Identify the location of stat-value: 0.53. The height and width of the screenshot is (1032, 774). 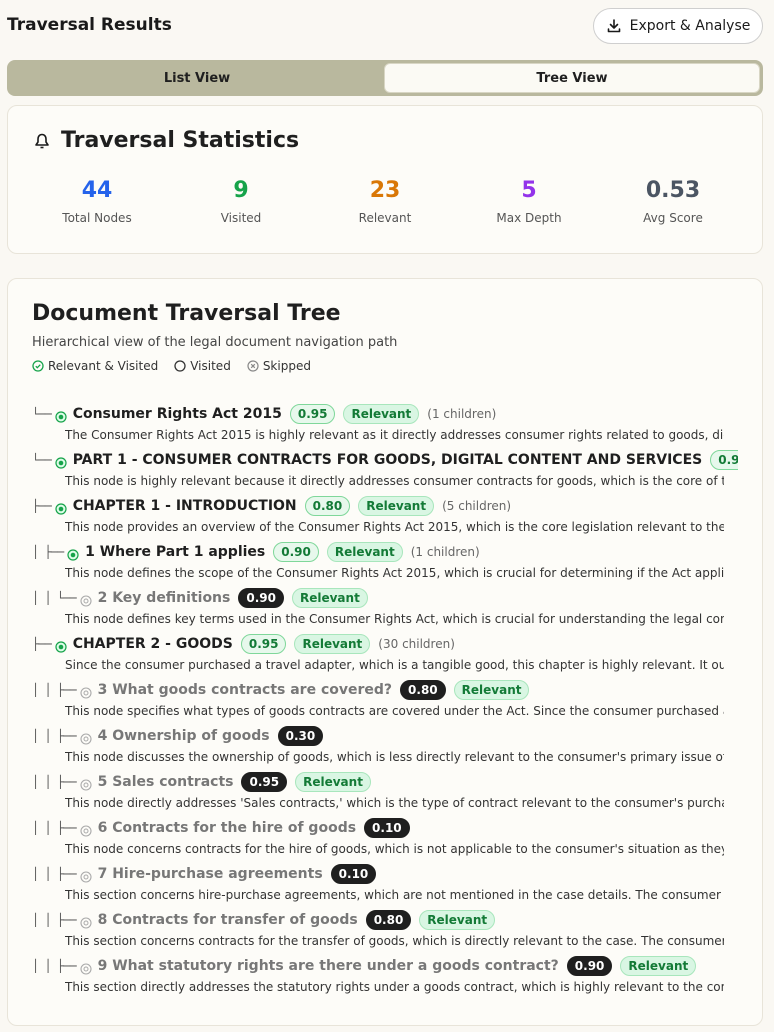
(673, 190).